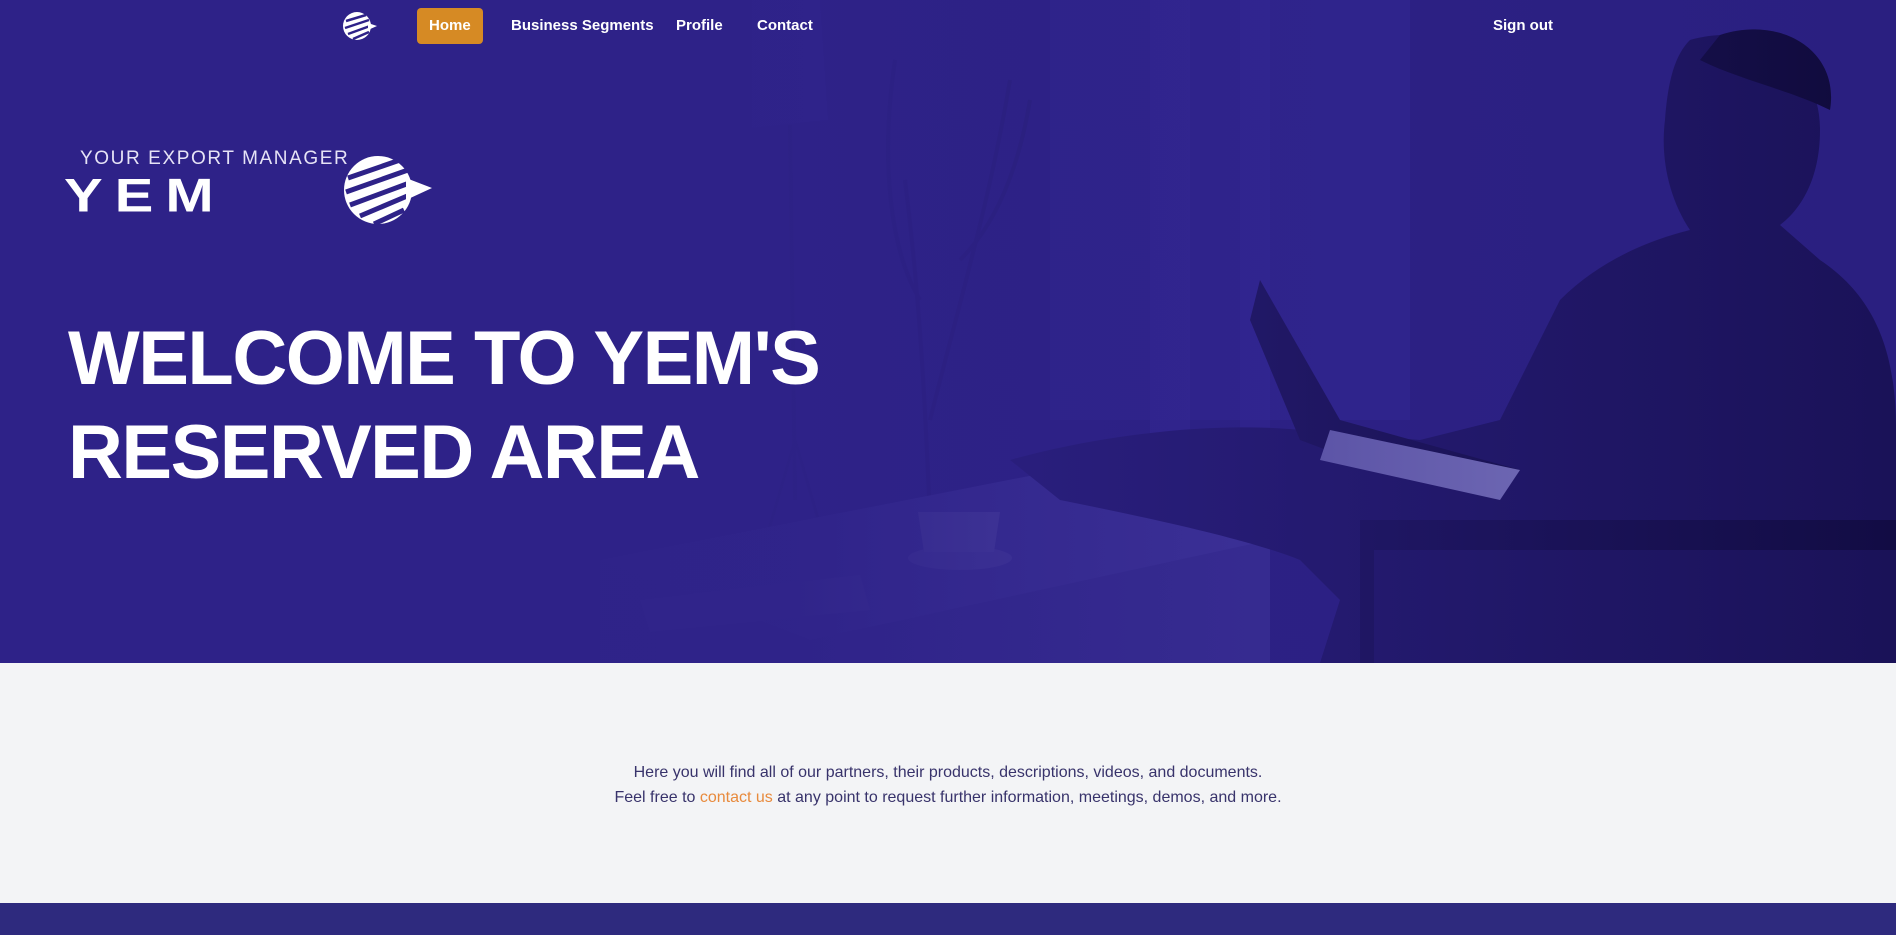  Describe the element at coordinates (215, 158) in the screenshot. I see `brand-tagline: YOUR EXPORT MANAGER` at that location.